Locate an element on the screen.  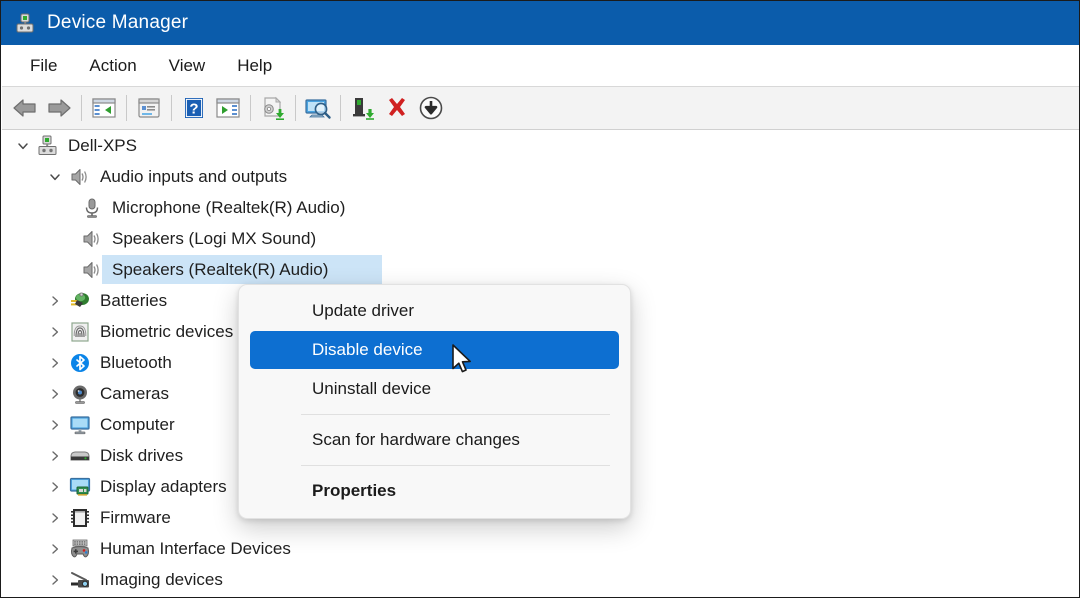
bluetooth-icon is located at coordinates (80, 363).